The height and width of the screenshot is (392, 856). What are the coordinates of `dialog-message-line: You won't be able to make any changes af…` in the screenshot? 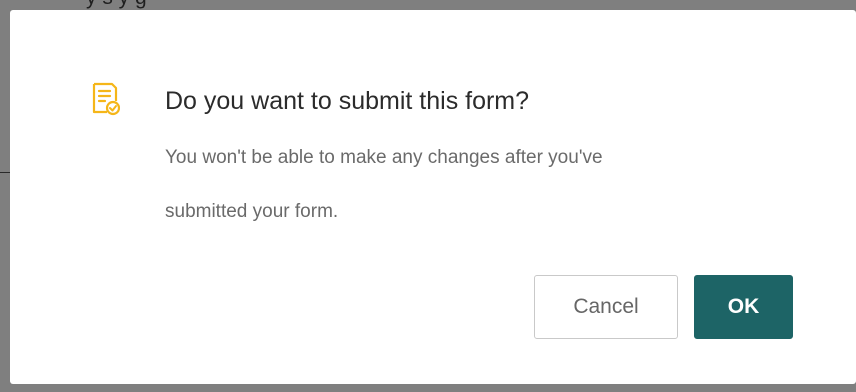 It's located at (384, 157).